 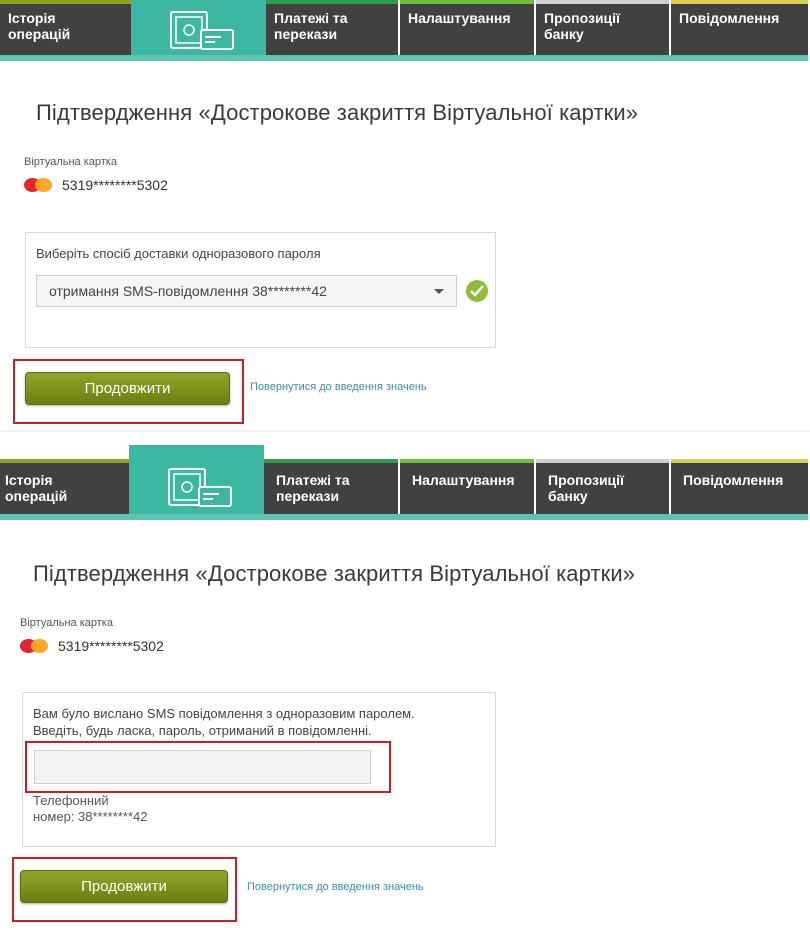 What do you see at coordinates (439, 291) in the screenshot?
I see `chevron-down-icon` at bounding box center [439, 291].